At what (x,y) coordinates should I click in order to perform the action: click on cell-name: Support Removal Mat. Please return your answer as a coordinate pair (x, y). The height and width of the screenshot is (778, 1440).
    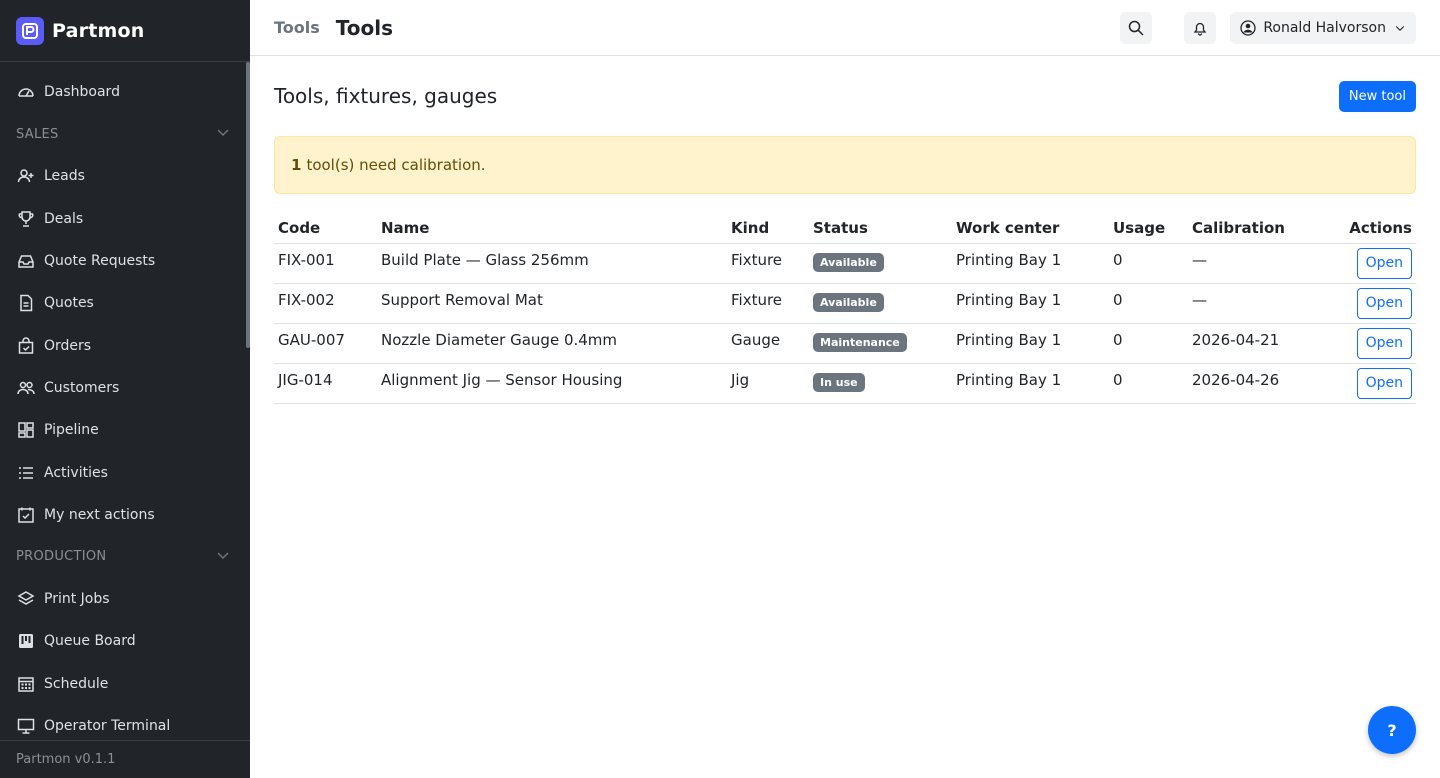
    Looking at the image, I should click on (552, 303).